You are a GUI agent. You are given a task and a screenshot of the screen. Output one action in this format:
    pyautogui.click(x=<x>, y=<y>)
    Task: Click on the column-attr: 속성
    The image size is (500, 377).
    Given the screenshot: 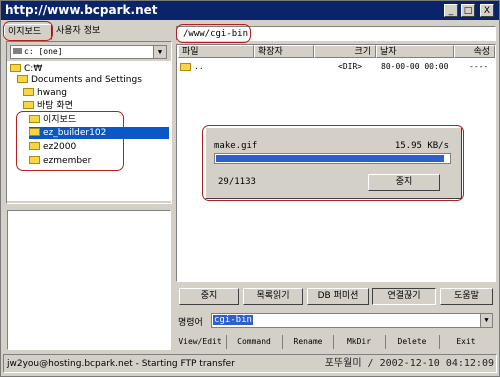 What is the action you would take?
    pyautogui.click(x=474, y=51)
    